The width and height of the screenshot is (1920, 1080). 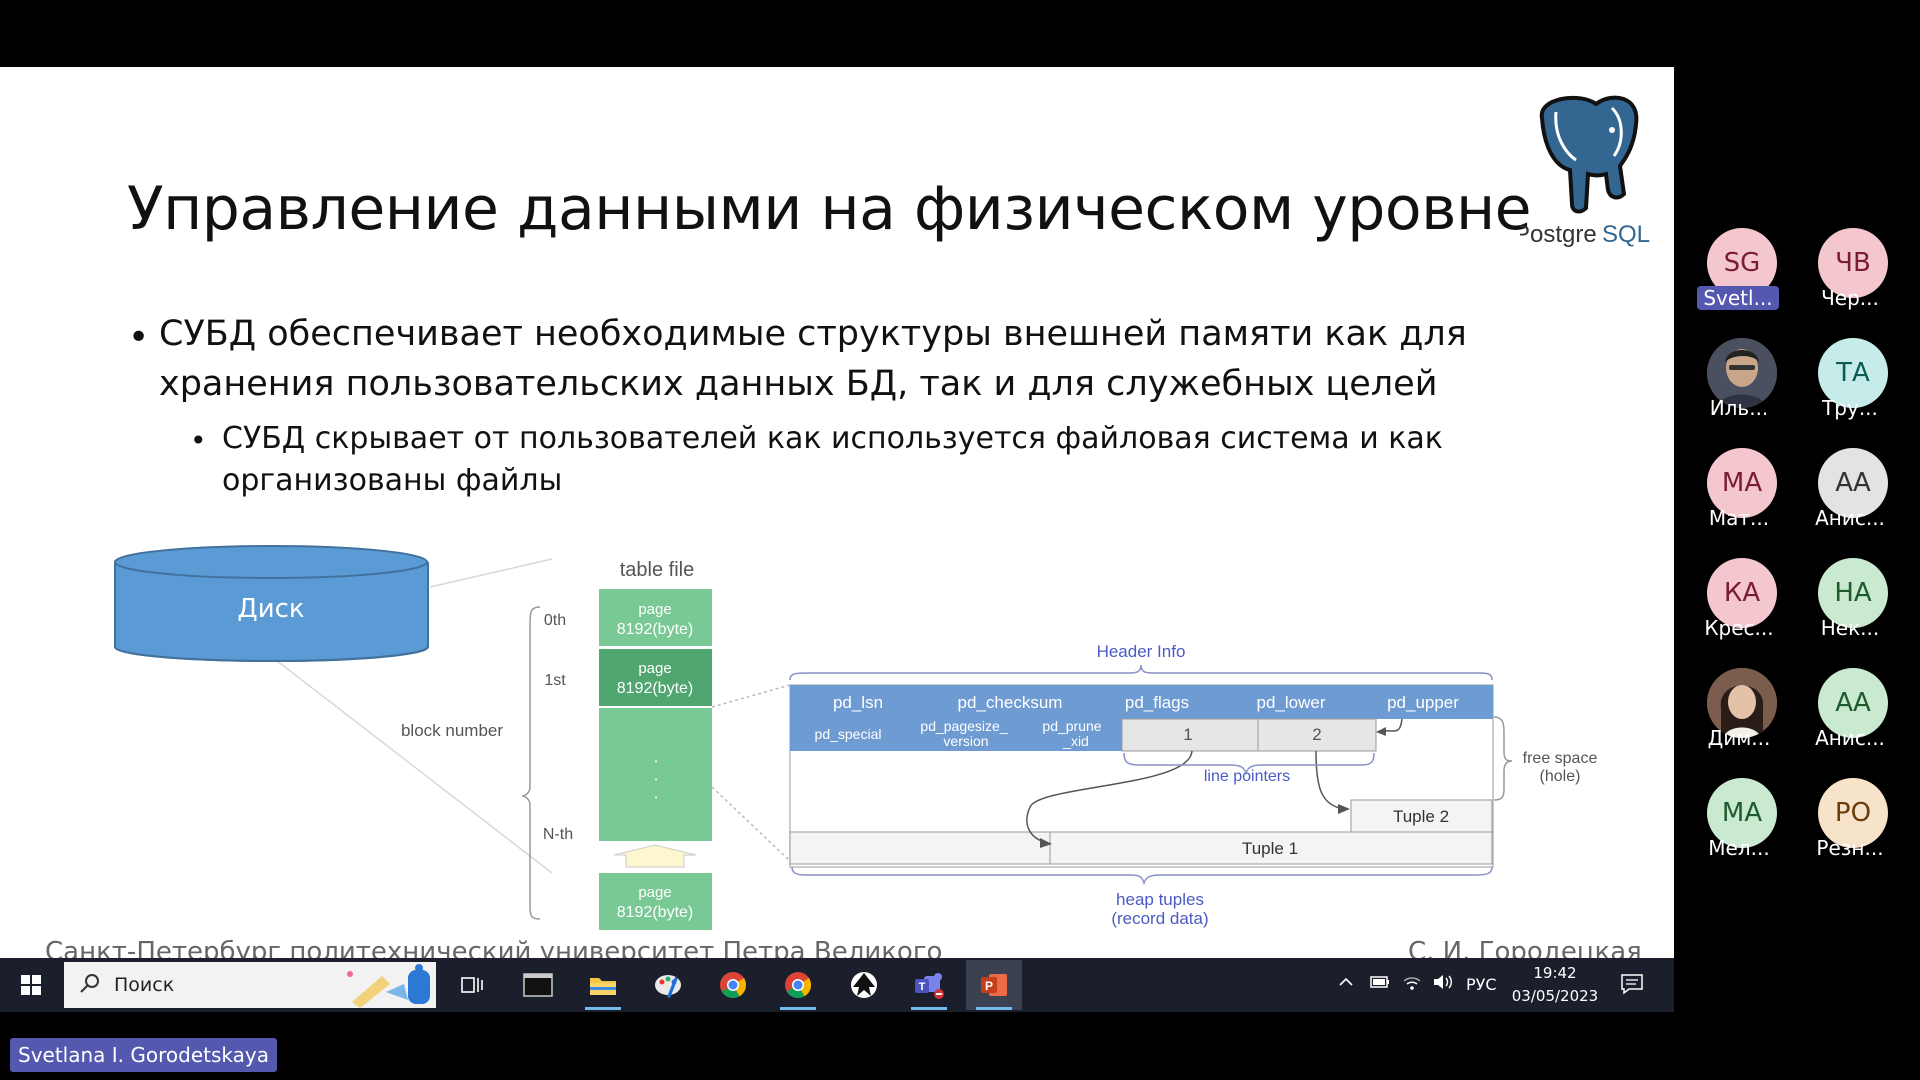 What do you see at coordinates (864, 985) in the screenshot?
I see `inkscape-icon` at bounding box center [864, 985].